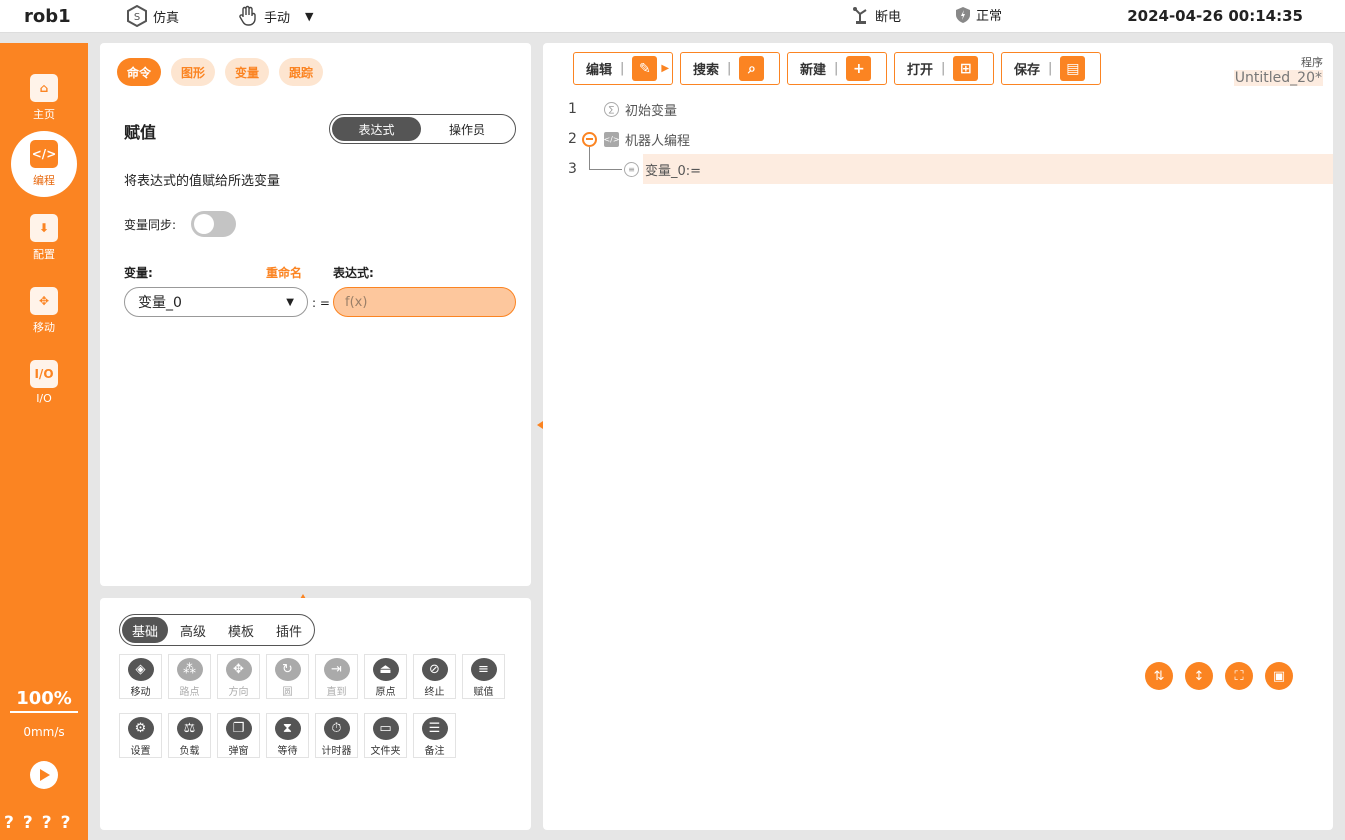 This screenshot has height=840, width=1345. What do you see at coordinates (275, 16) in the screenshot?
I see `mode-dropdown: 手动 ▼` at bounding box center [275, 16].